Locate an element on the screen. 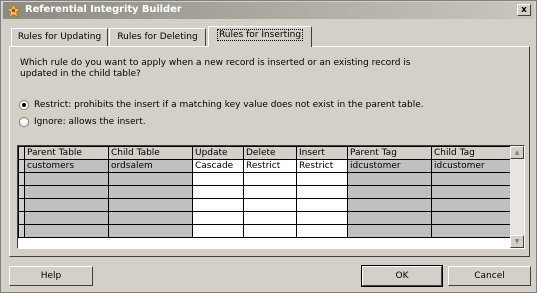 This screenshot has width=537, height=293. cancel-button-label: Cancel is located at coordinates (489, 276).